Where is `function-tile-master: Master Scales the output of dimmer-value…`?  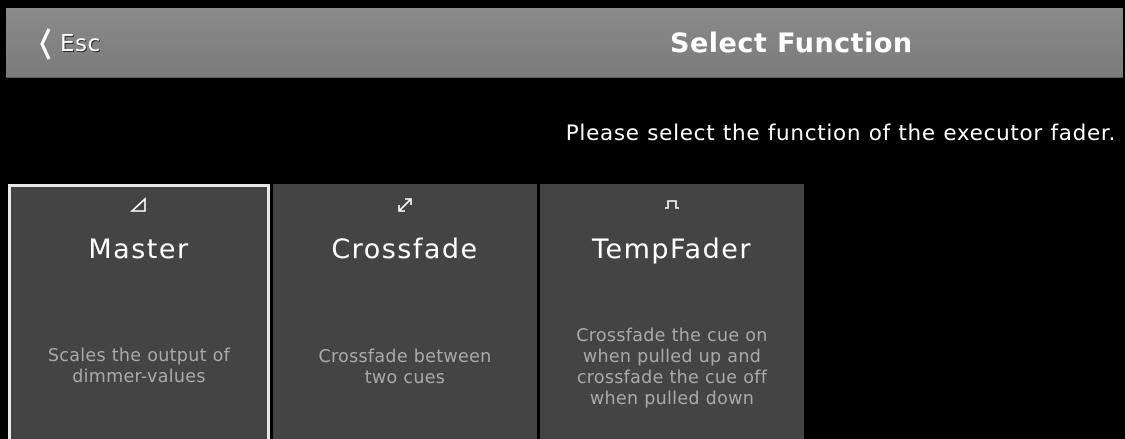 function-tile-master: Master Scales the output of dimmer-value… is located at coordinates (139, 311).